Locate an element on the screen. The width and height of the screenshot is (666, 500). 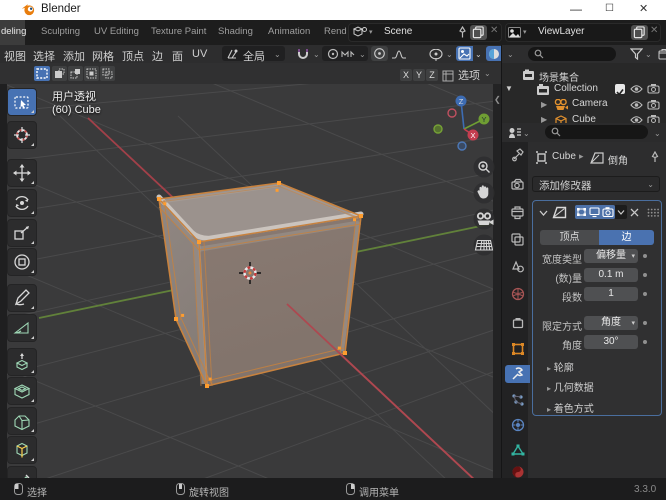
svg-text: X is located at coordinates (472, 135).